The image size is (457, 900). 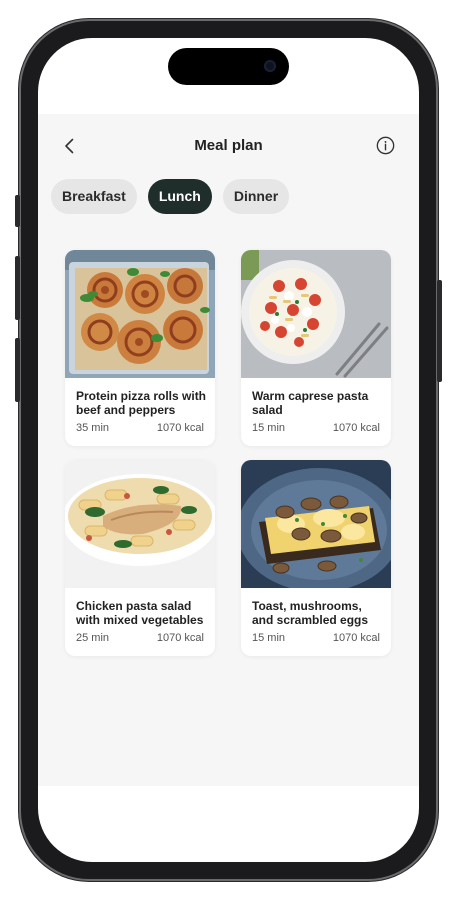 I want to click on caprese-pasta-photo, so click(x=316, y=314).